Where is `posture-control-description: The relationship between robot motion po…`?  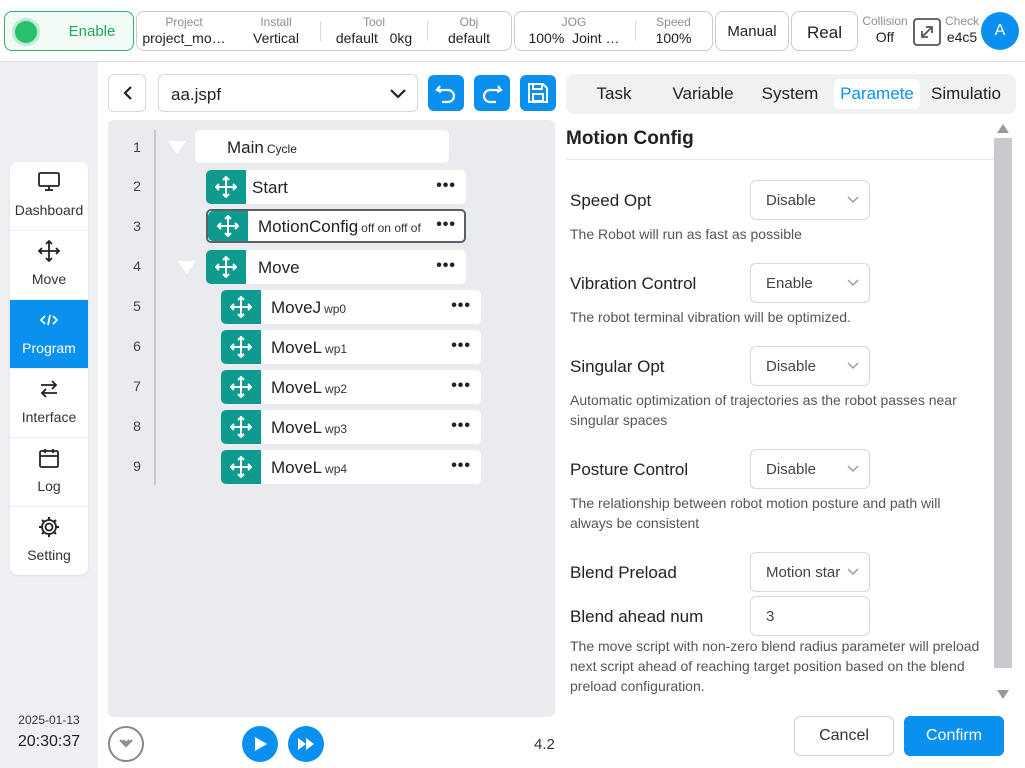
posture-control-description: The relationship between robot motion po… is located at coordinates (755, 513).